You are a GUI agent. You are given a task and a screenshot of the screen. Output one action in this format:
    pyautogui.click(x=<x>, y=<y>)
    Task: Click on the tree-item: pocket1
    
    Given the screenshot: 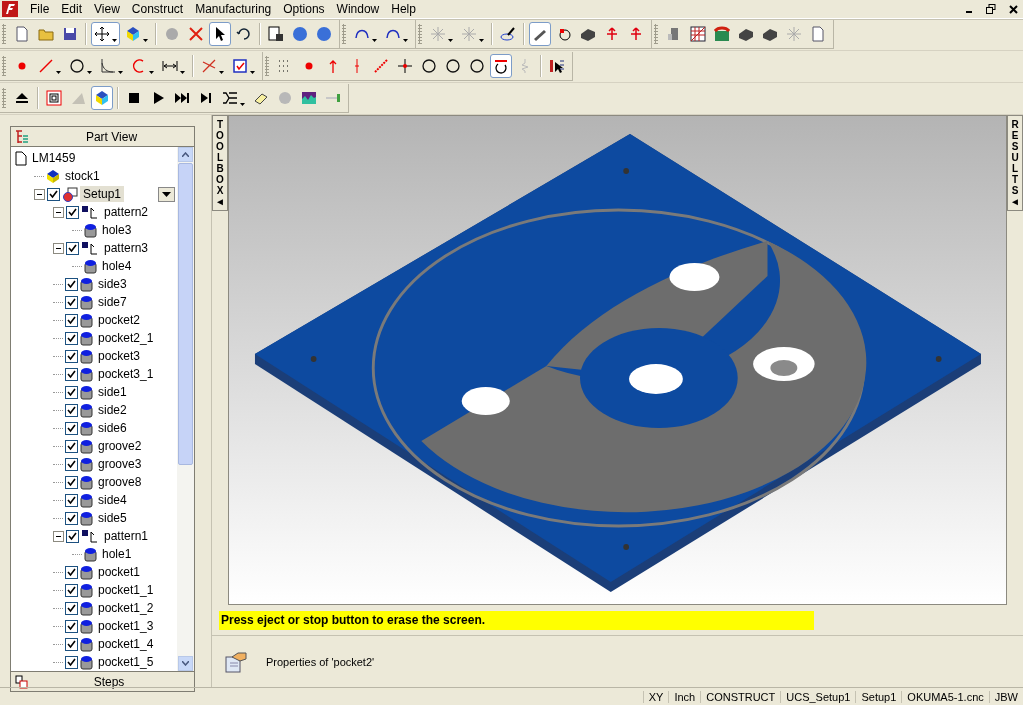 What is the action you would take?
    pyautogui.click(x=119, y=572)
    